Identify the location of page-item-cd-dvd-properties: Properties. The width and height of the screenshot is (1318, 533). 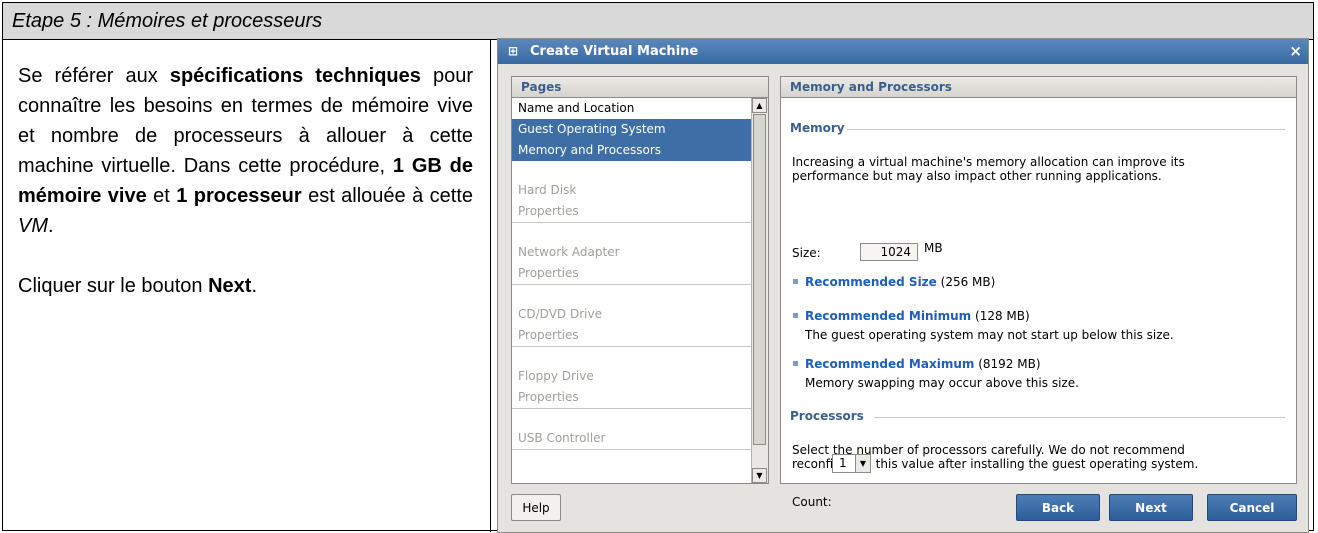
(632, 336).